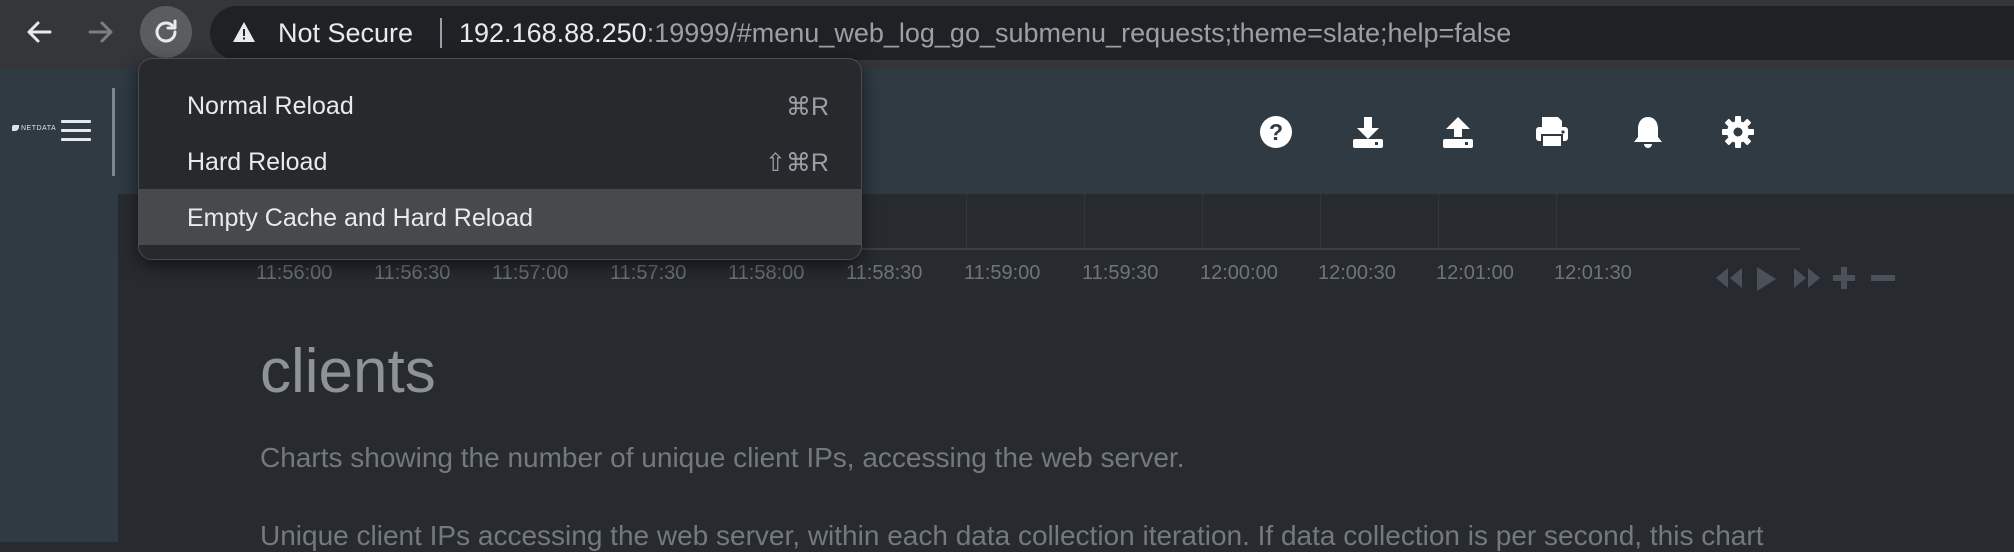 The width and height of the screenshot is (2014, 552). Describe the element at coordinates (294, 273) in the screenshot. I see `x-tick-label: 11:56:00` at that location.